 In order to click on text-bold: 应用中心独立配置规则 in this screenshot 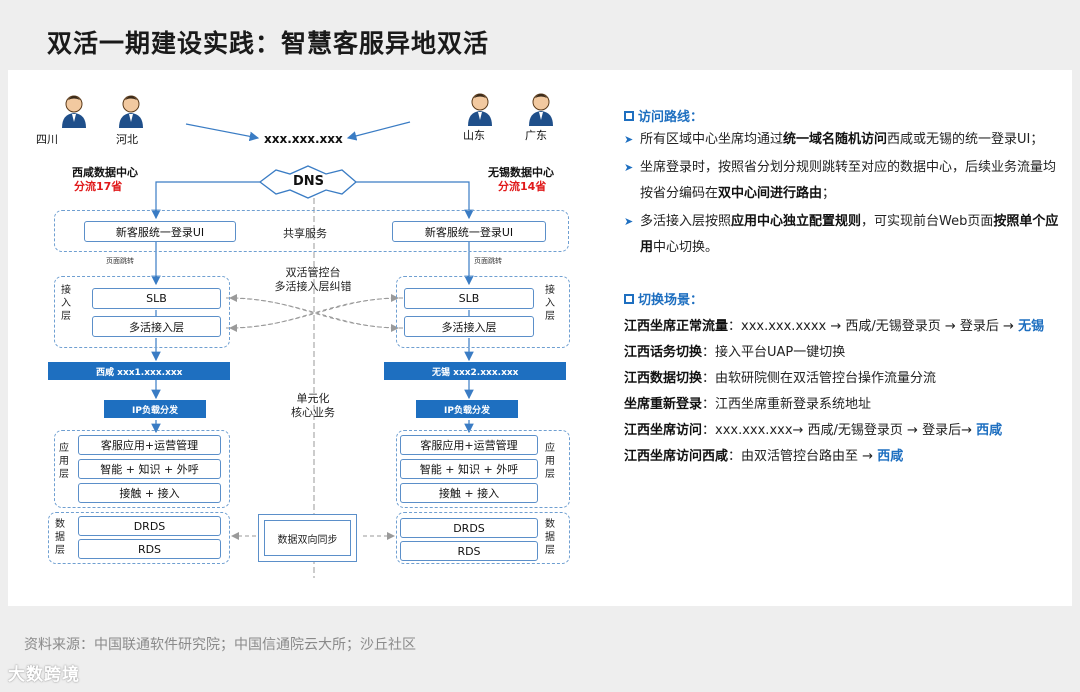, I will do `click(796, 221)`.